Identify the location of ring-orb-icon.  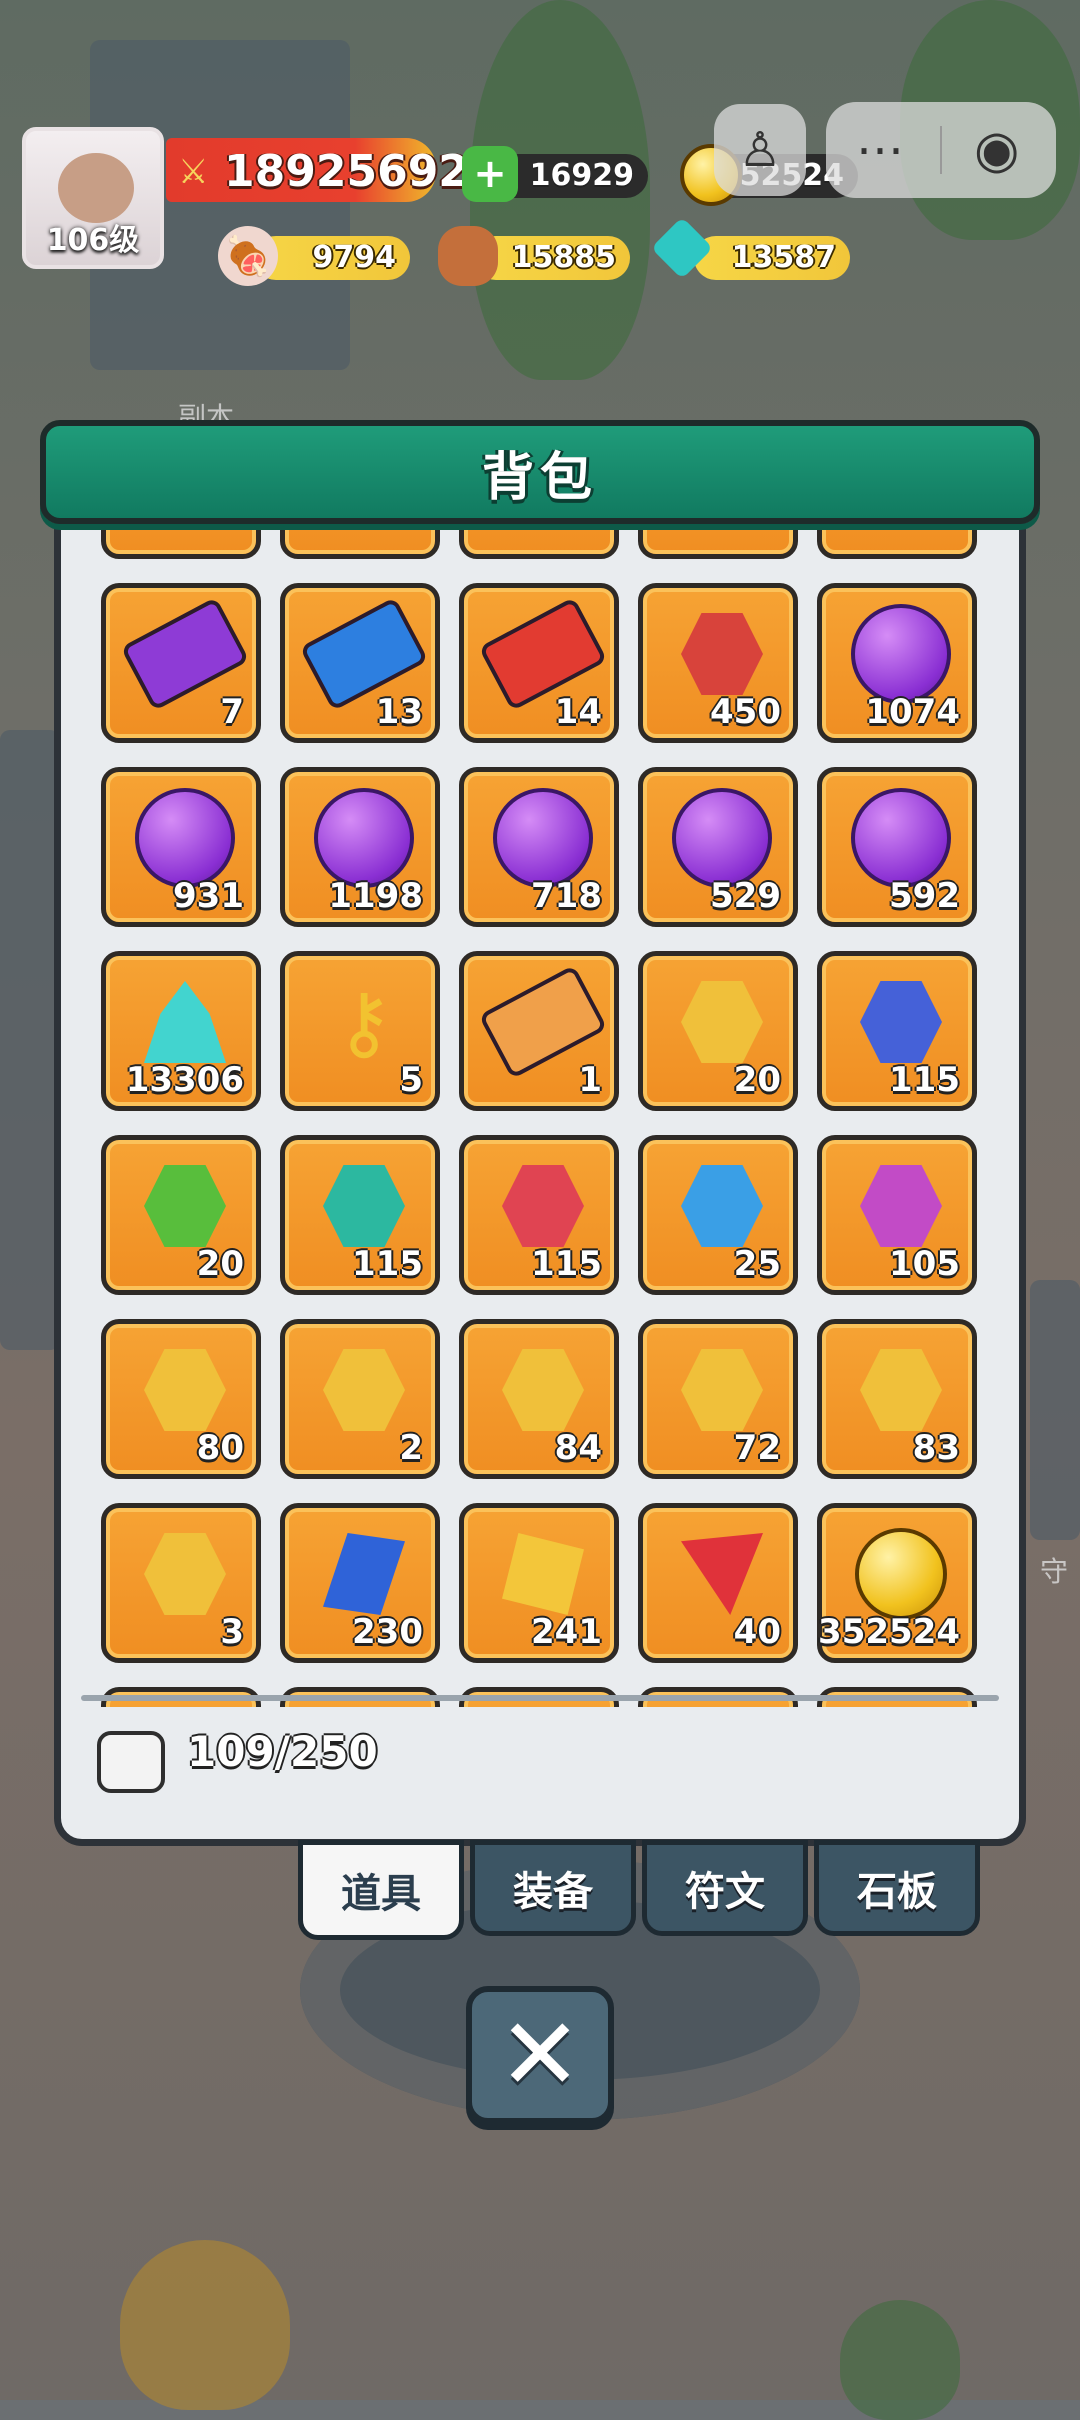
(364, 838).